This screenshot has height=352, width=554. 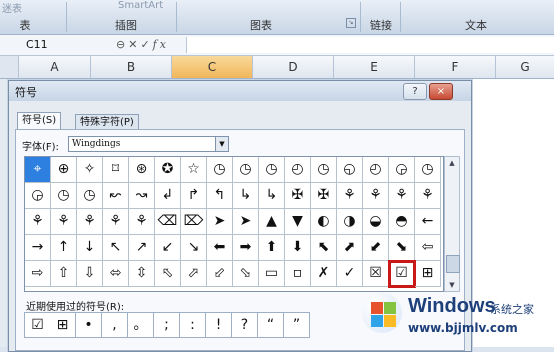 What do you see at coordinates (116, 274) in the screenshot?
I see `symbol-cell: ⬄` at bounding box center [116, 274].